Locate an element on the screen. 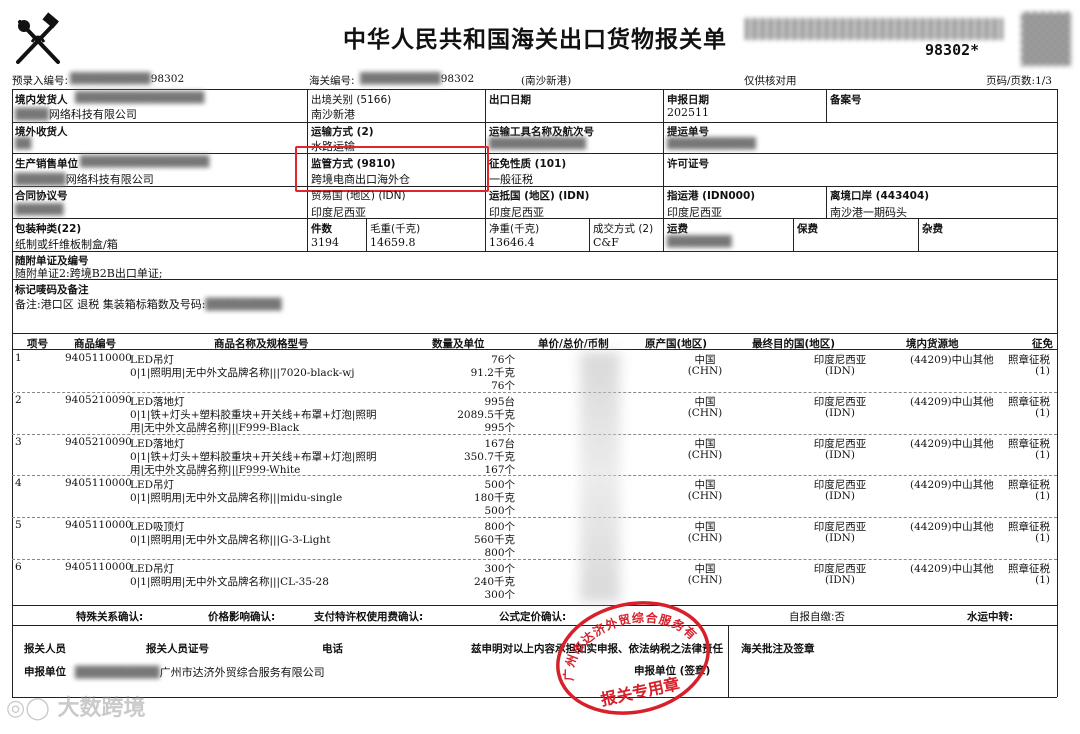 The image size is (1080, 734). goods-spec: 0|1|照明用|无中外文品牌名称|||CL-35-28 is located at coordinates (229, 582).